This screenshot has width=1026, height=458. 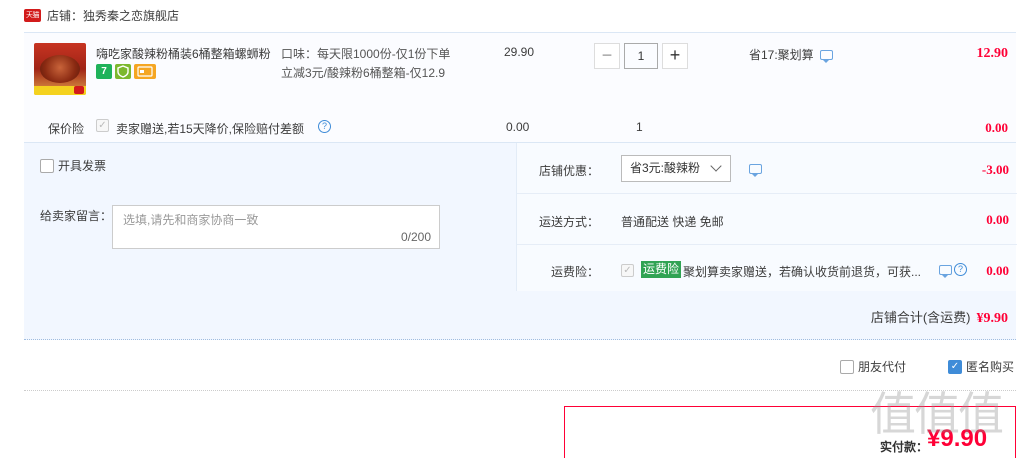 What do you see at coordinates (363, 73) in the screenshot?
I see `spec-line: 立减3元/酸辣粉6桶整箱-仅12.9` at bounding box center [363, 73].